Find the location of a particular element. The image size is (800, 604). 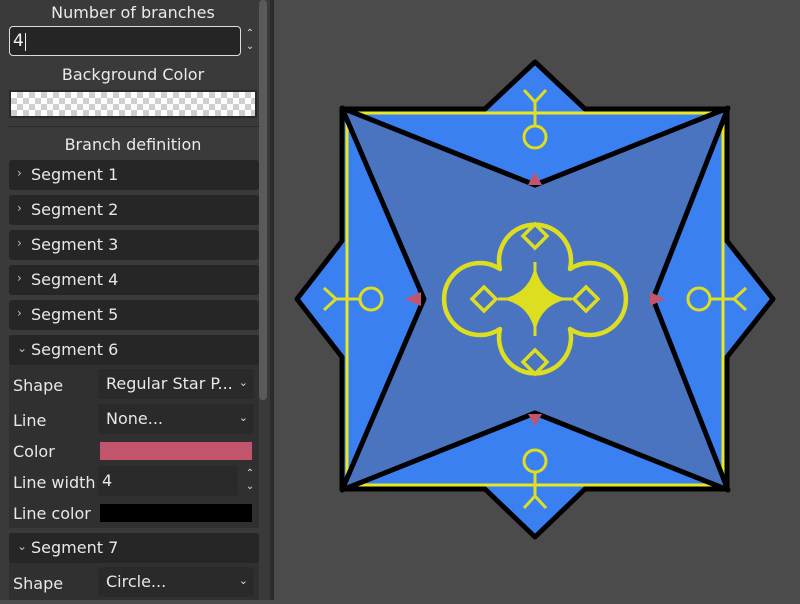

segment-7-label: Segment 7 is located at coordinates (75, 547).